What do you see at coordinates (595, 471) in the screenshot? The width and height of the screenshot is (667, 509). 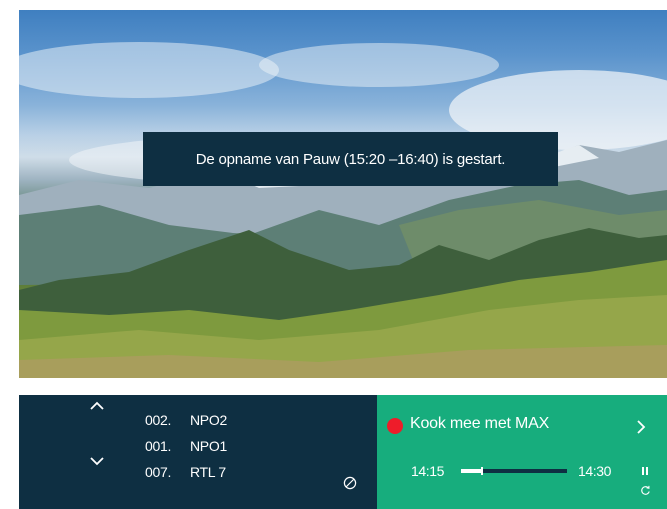 I see `end-time: 14:30` at bounding box center [595, 471].